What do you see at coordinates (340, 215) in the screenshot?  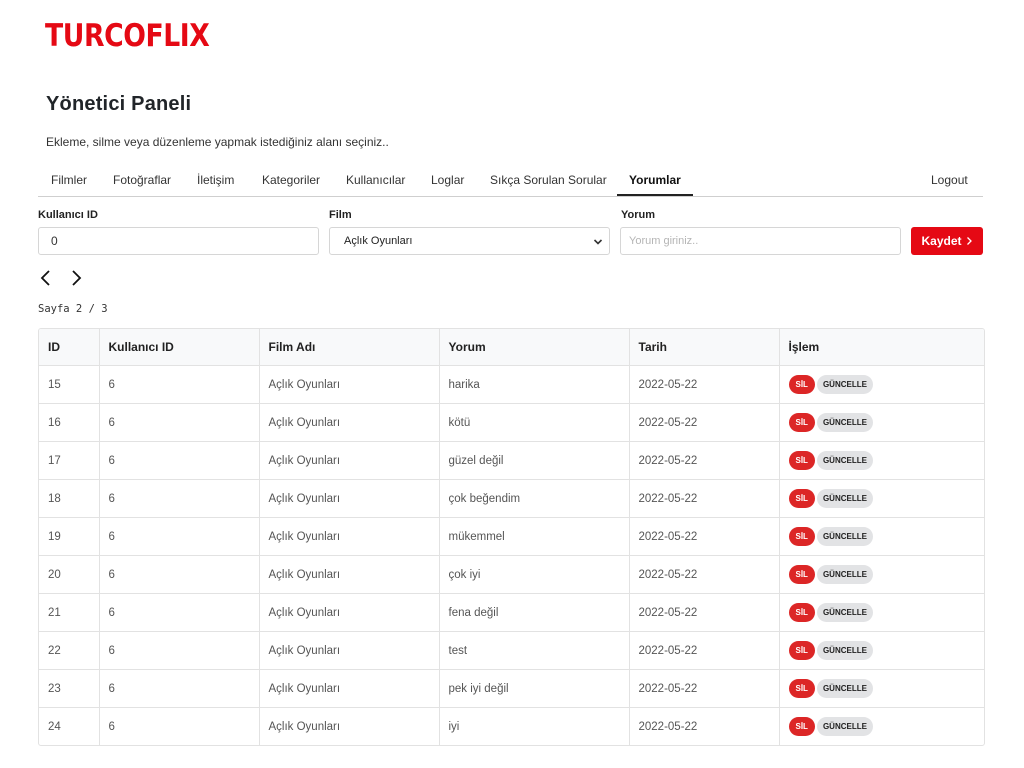 I see `film-label: Film` at bounding box center [340, 215].